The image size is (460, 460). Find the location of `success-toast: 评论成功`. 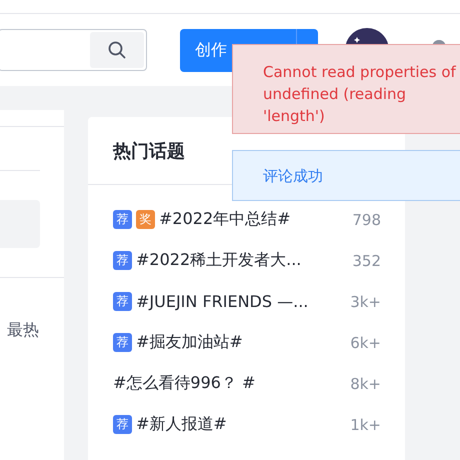

success-toast: 评论成功 is located at coordinates (346, 175).